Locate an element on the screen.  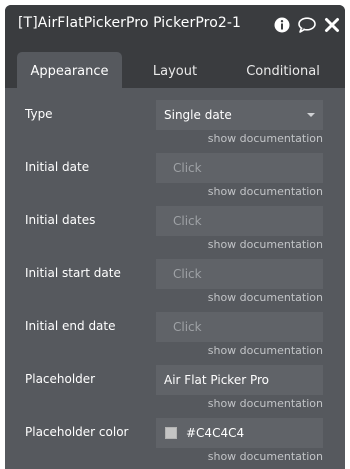
initial-start-date-label: Initial start date is located at coordinates (73, 273).